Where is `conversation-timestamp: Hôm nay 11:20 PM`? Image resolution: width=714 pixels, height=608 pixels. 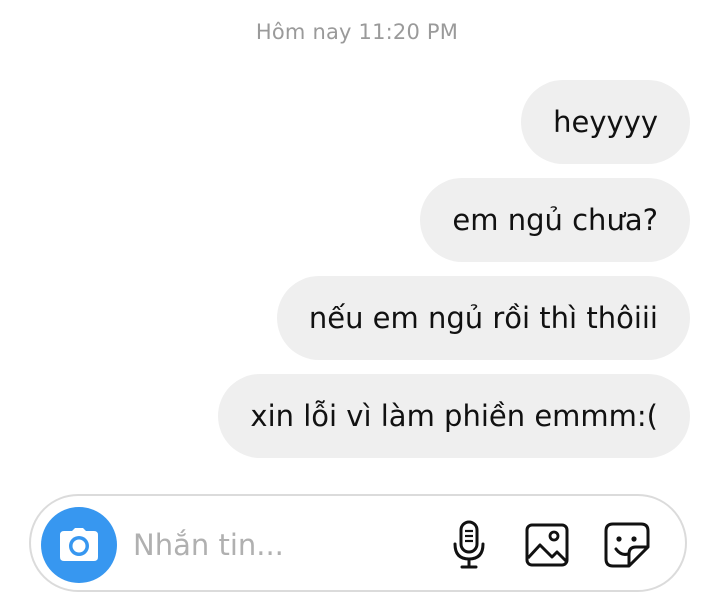
conversation-timestamp: Hôm nay 11:20 PM is located at coordinates (357, 32).